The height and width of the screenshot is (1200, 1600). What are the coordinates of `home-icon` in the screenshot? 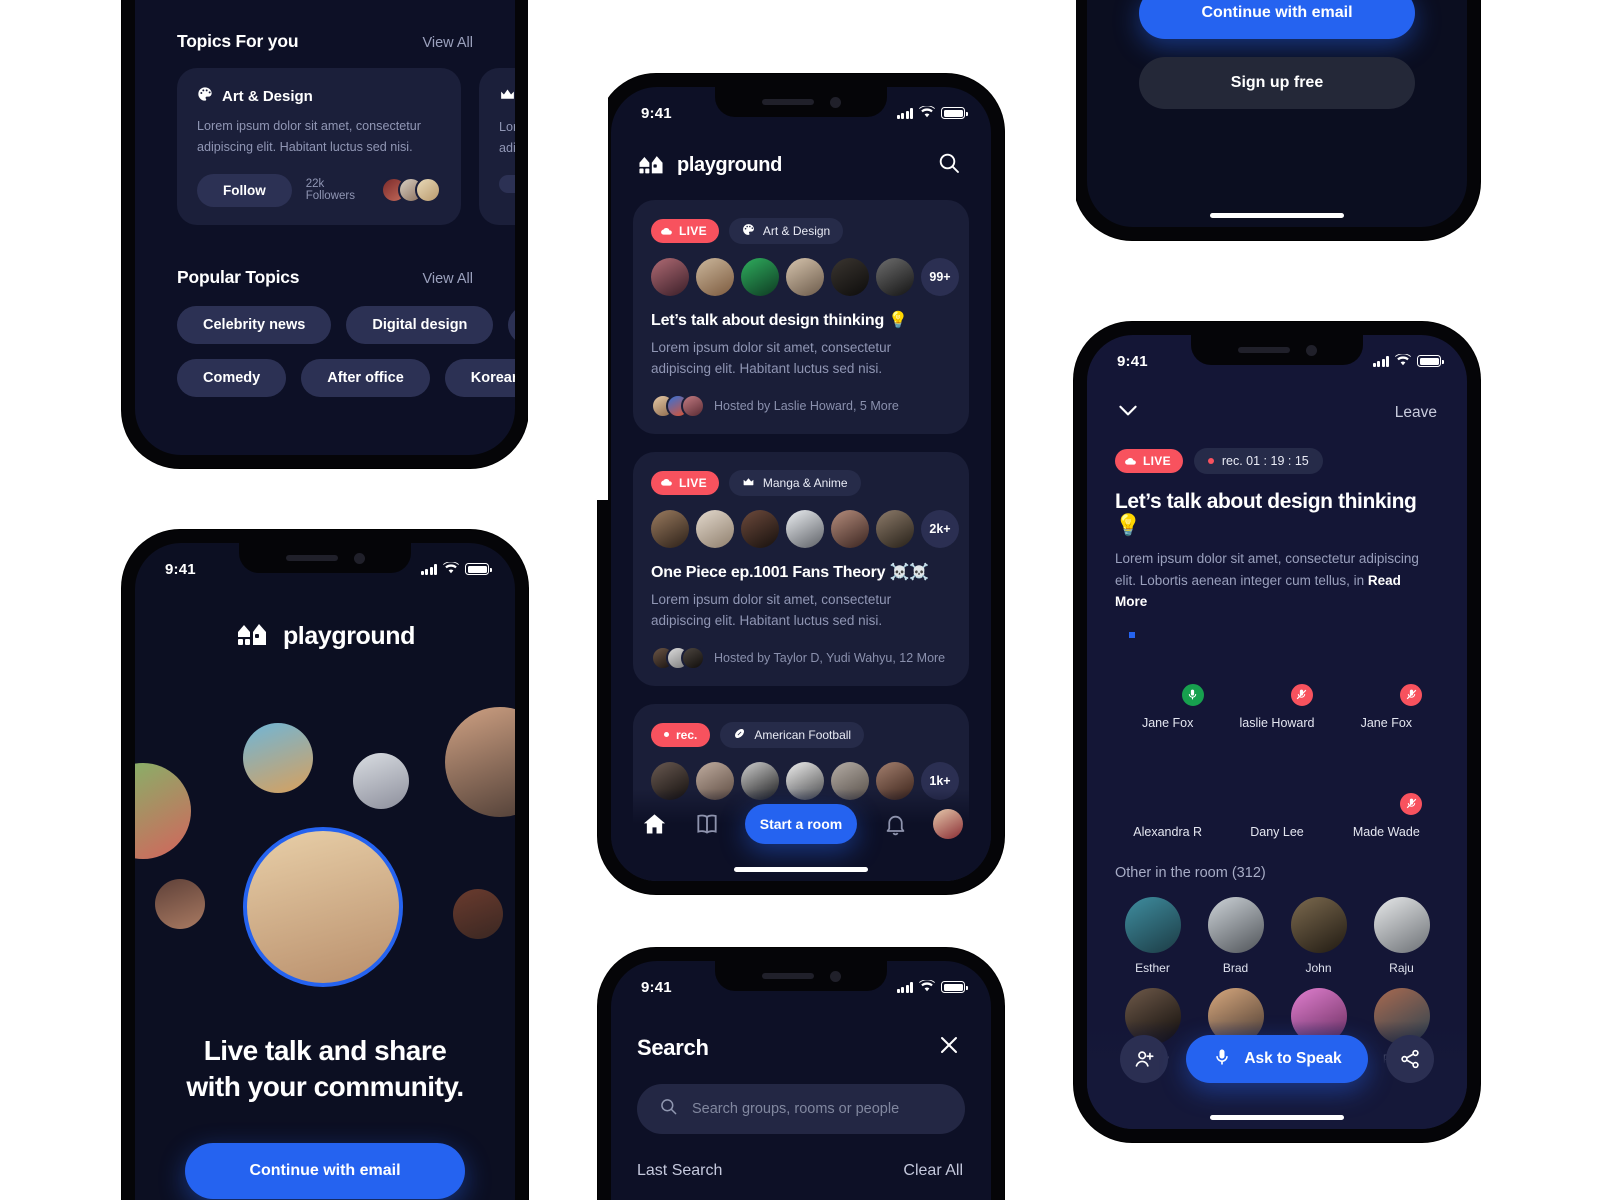 It's located at (654, 824).